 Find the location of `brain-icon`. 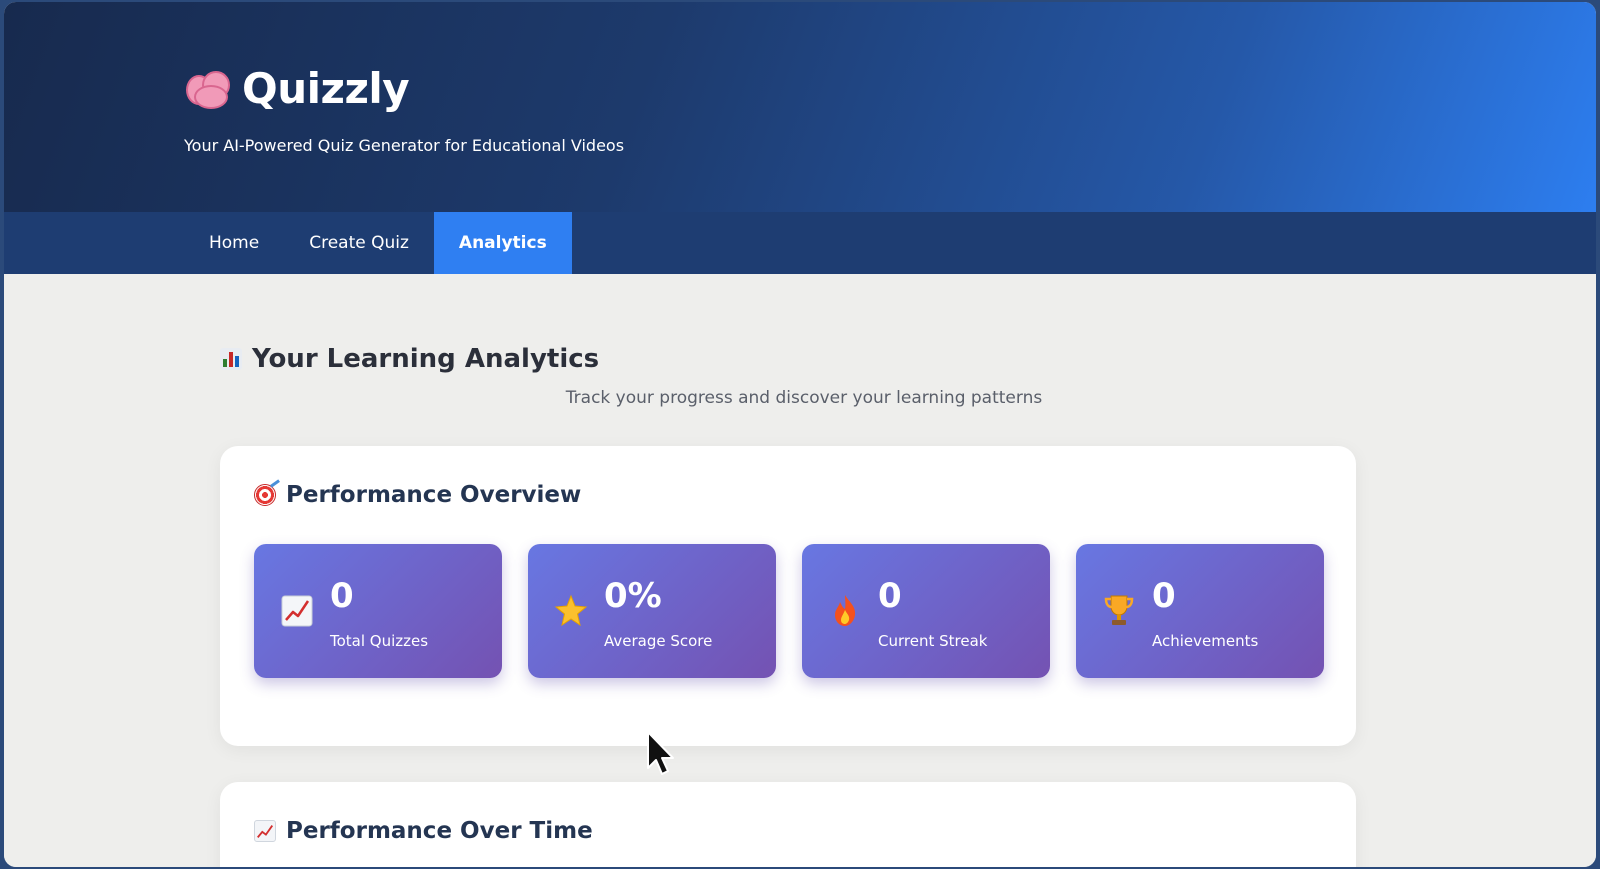

brain-icon is located at coordinates (207, 89).